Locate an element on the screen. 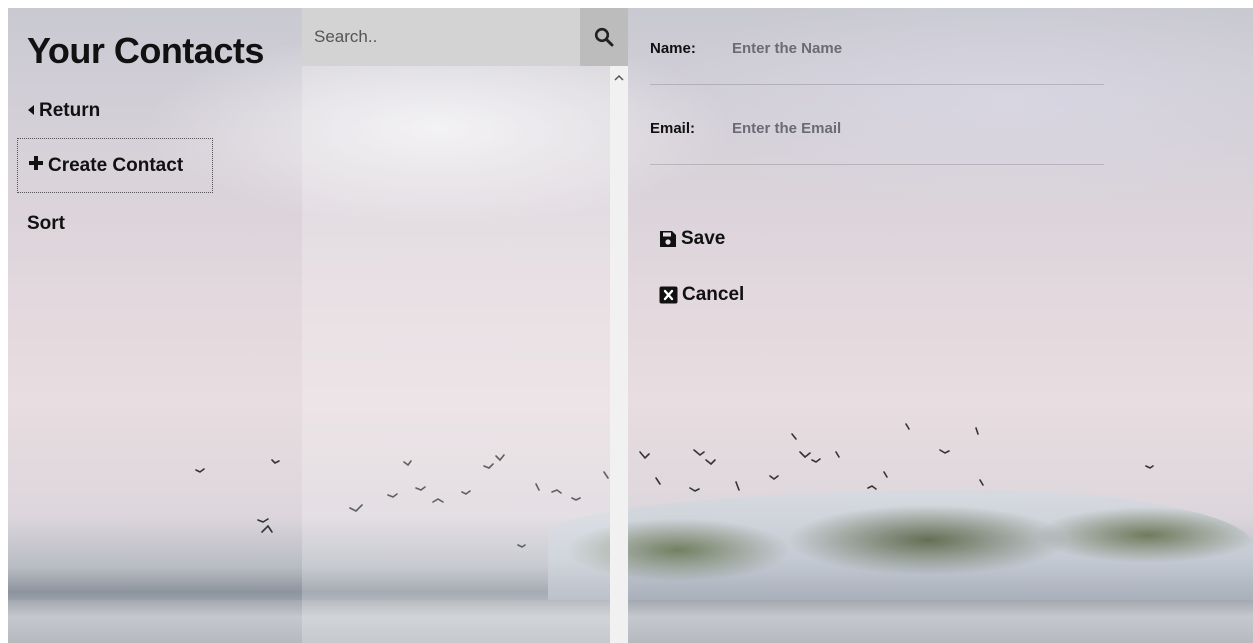 The image size is (1253, 643). cancel-button: Cancel is located at coordinates (701, 295).